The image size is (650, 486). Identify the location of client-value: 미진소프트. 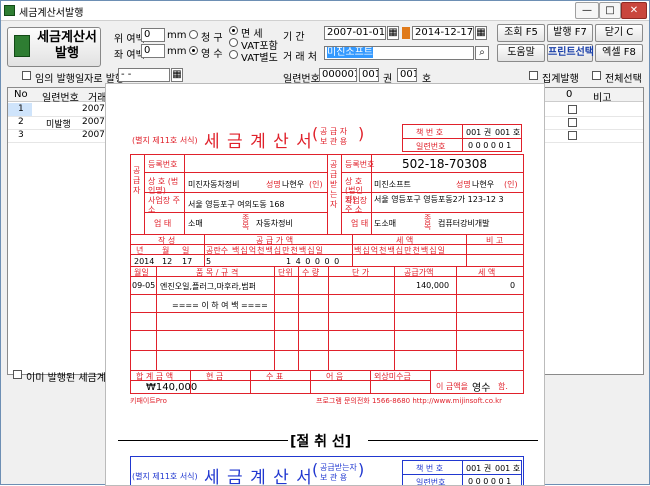
(350, 52).